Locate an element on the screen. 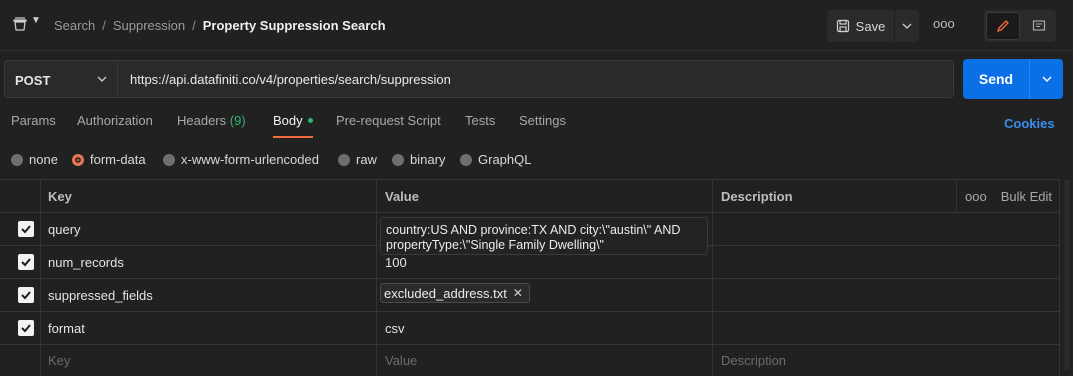 The height and width of the screenshot is (376, 1073). tab-settings: Settings is located at coordinates (542, 120).